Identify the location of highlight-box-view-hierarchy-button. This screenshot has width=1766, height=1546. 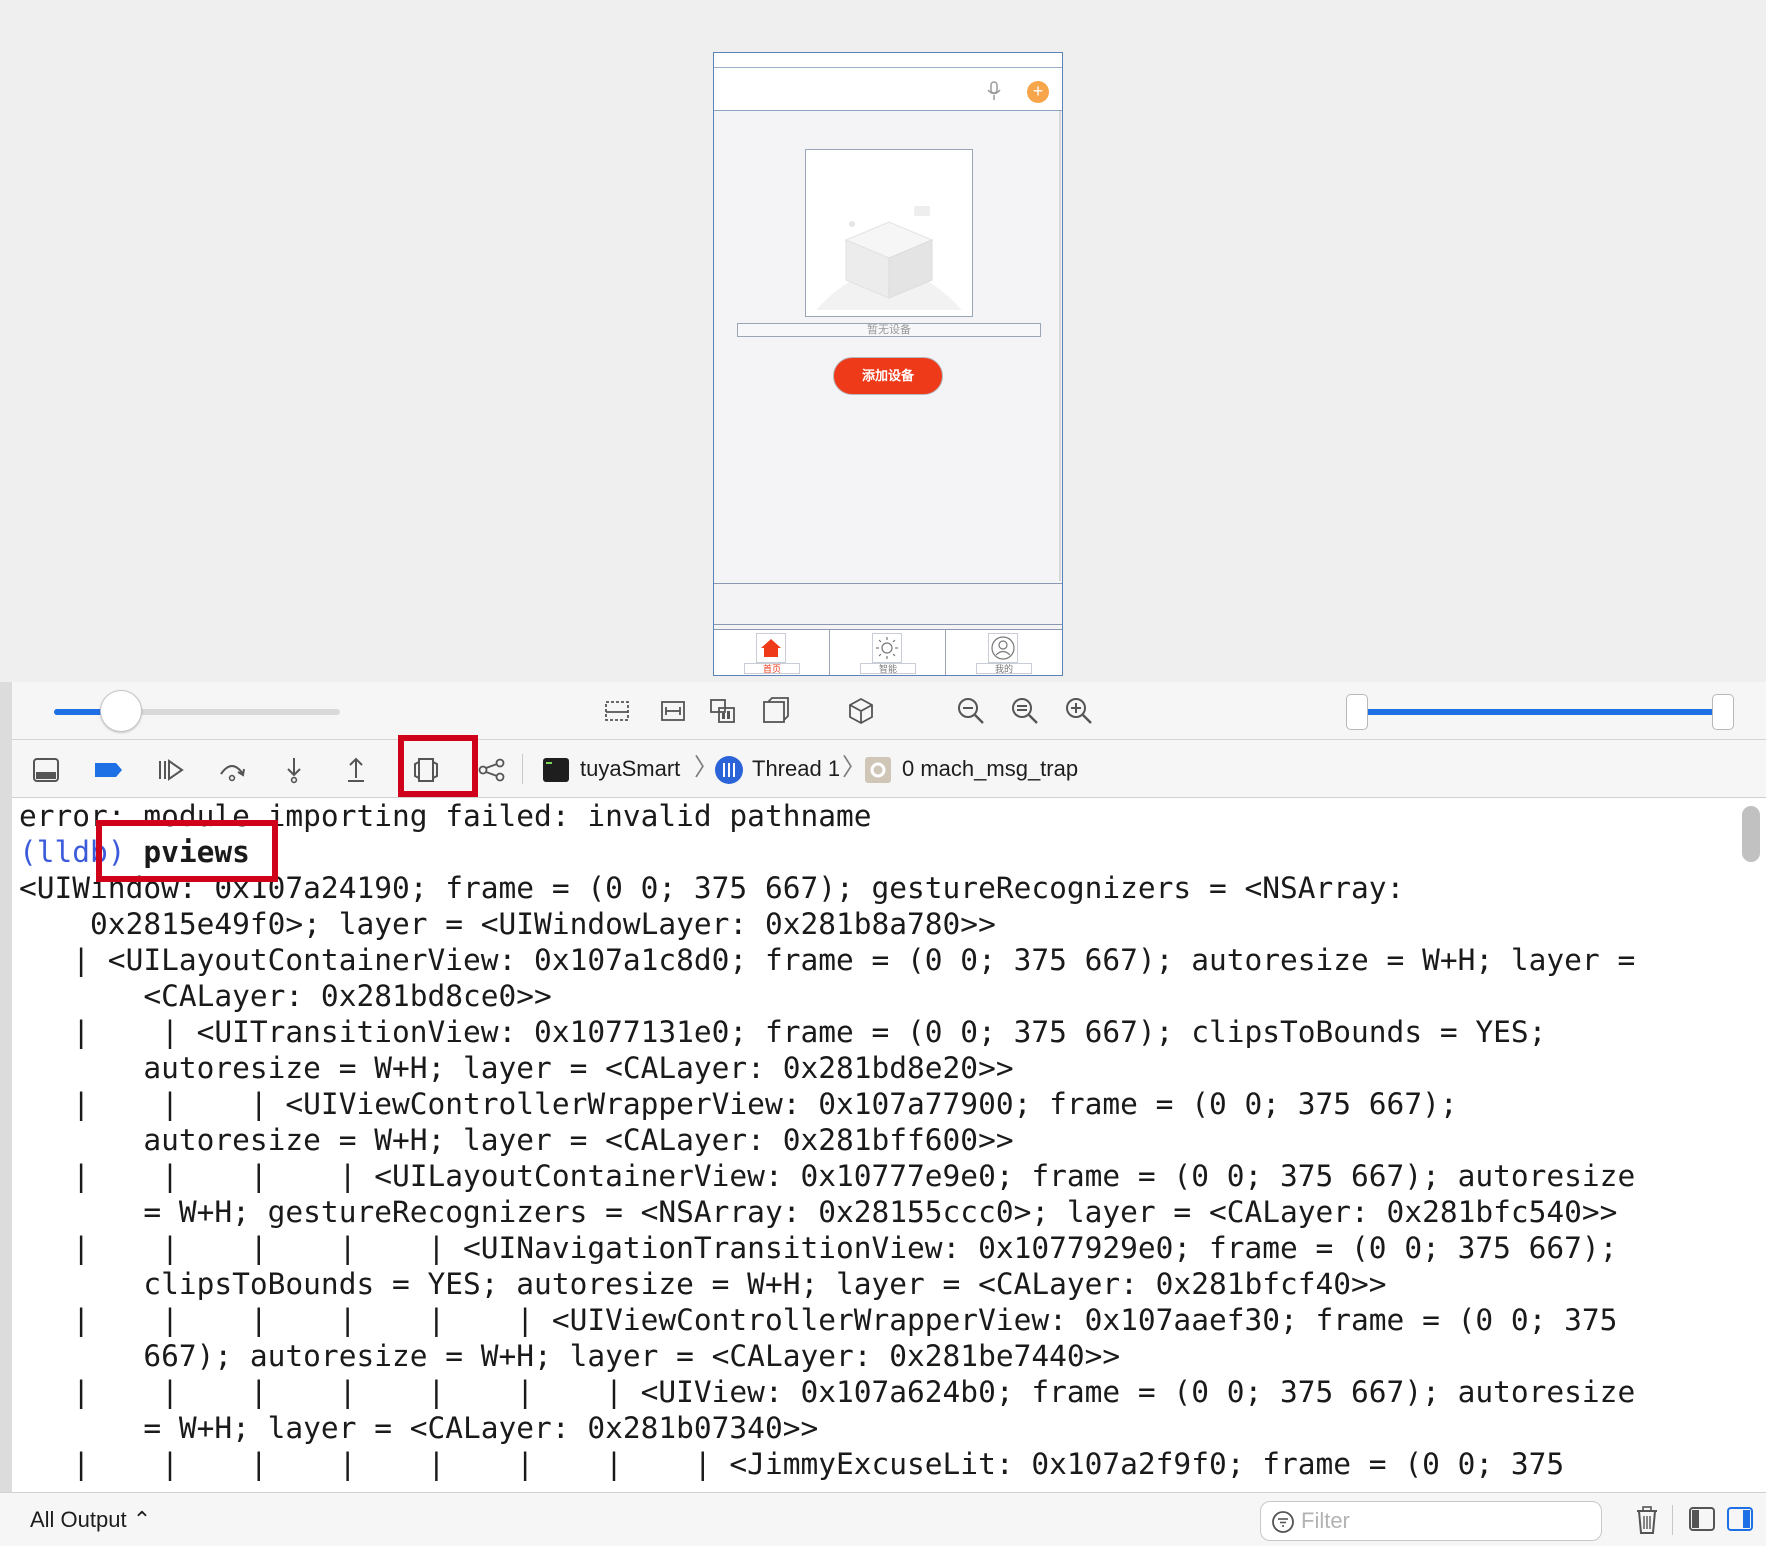
(438, 766).